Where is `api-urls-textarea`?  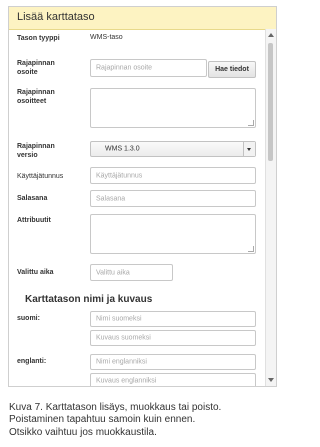
api-urls-textarea is located at coordinates (173, 108).